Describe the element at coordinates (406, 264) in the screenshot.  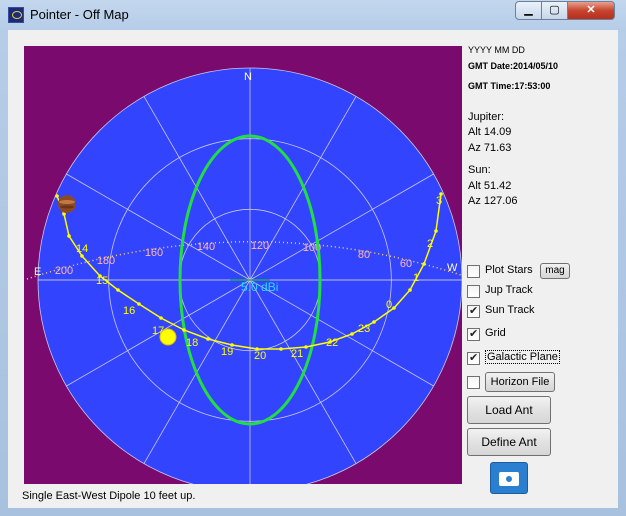
I see `galactic-tick-label: 60` at that location.